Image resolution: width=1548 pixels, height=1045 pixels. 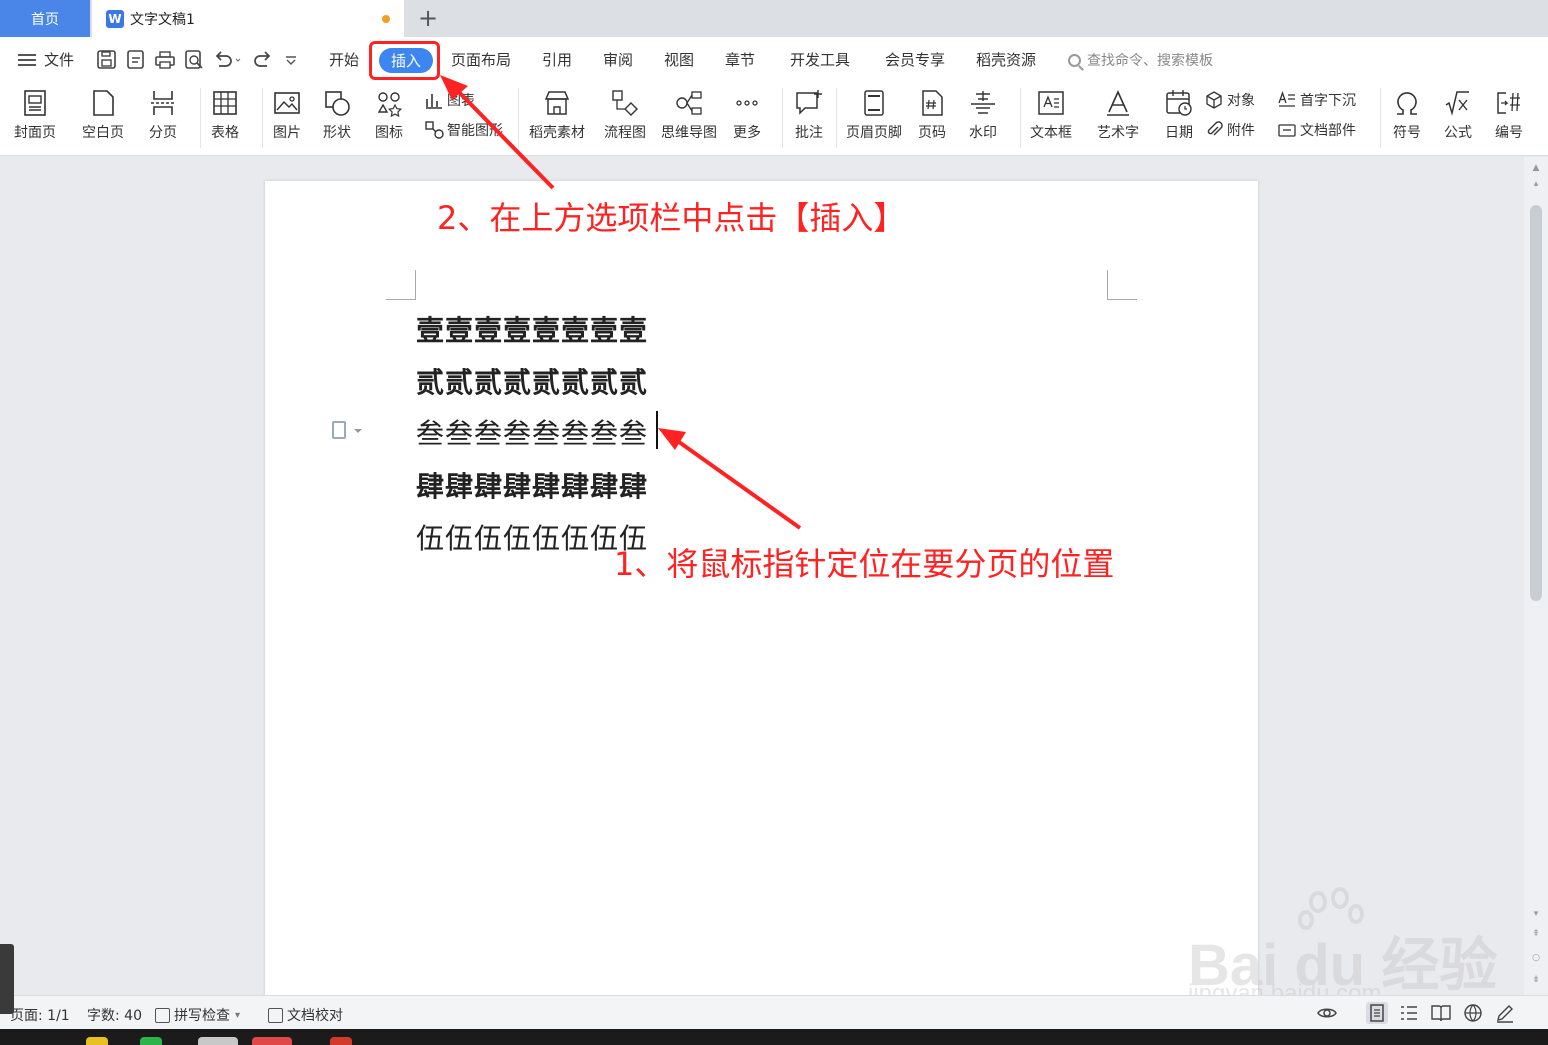 What do you see at coordinates (915, 59) in the screenshot?
I see `tab-member: 会员专享` at bounding box center [915, 59].